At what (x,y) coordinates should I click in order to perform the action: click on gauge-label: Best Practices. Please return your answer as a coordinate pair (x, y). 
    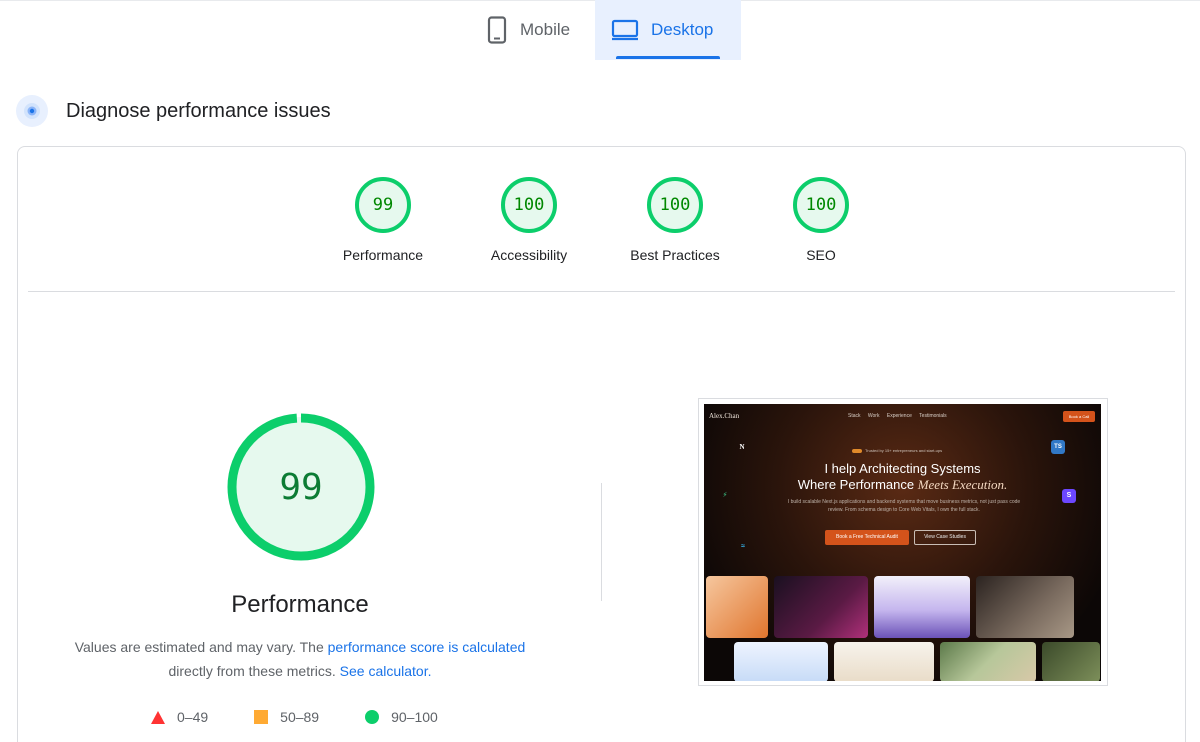
    Looking at the image, I should click on (675, 255).